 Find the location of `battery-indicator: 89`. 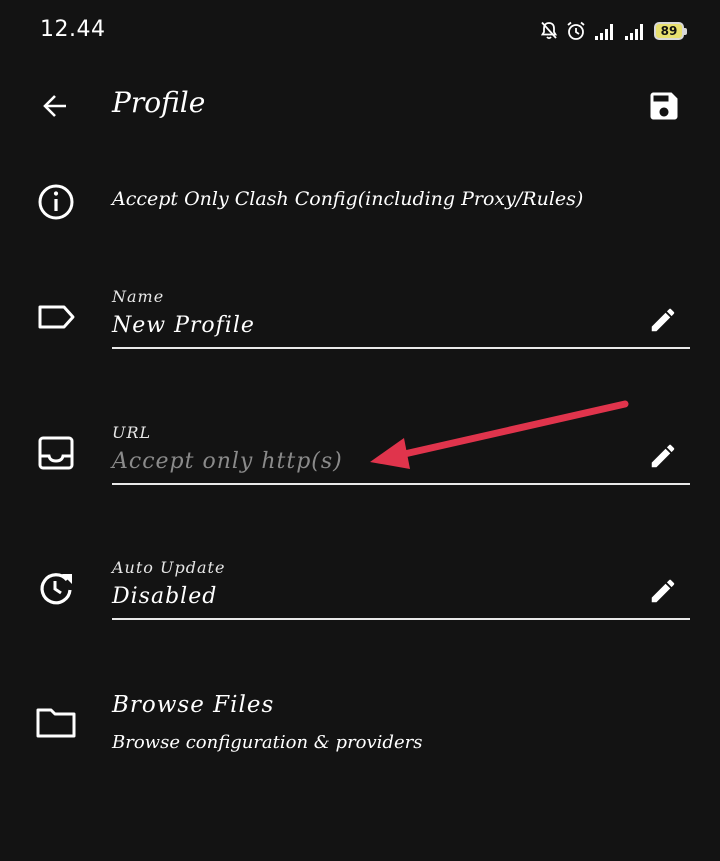

battery-indicator: 89 is located at coordinates (670, 31).